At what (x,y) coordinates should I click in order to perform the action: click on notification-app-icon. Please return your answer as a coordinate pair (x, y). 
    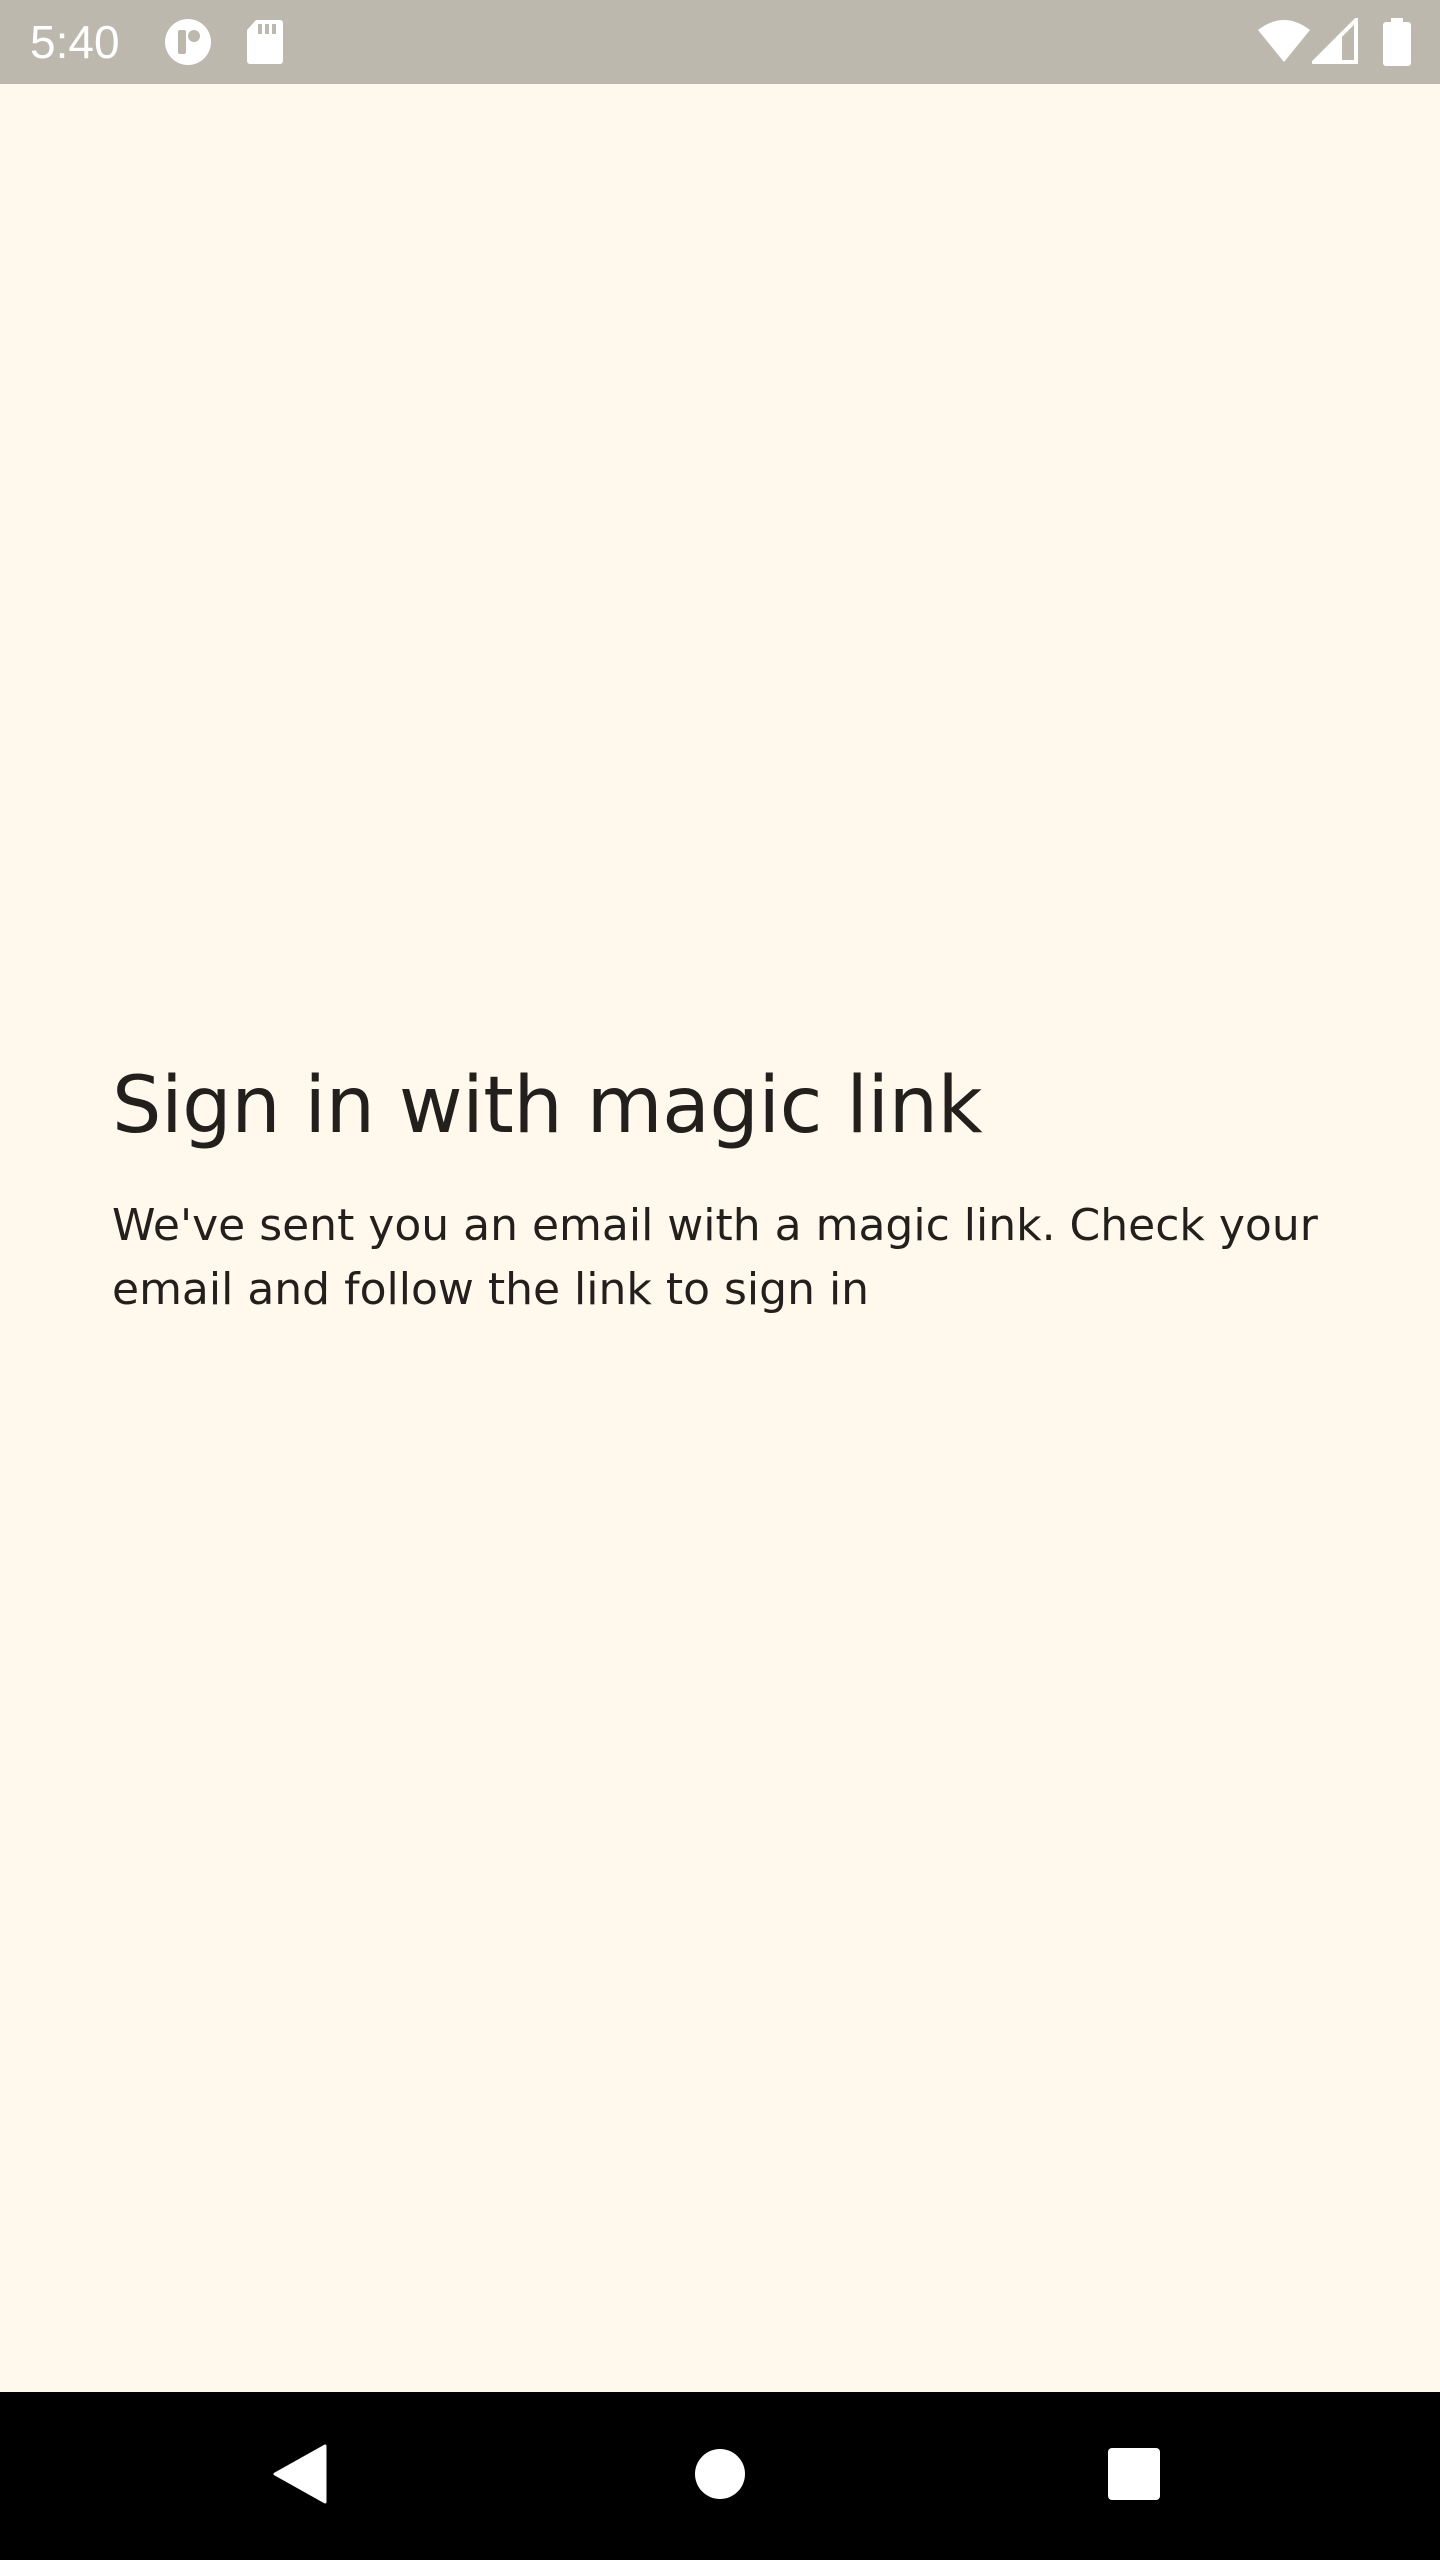
    Looking at the image, I should click on (188, 42).